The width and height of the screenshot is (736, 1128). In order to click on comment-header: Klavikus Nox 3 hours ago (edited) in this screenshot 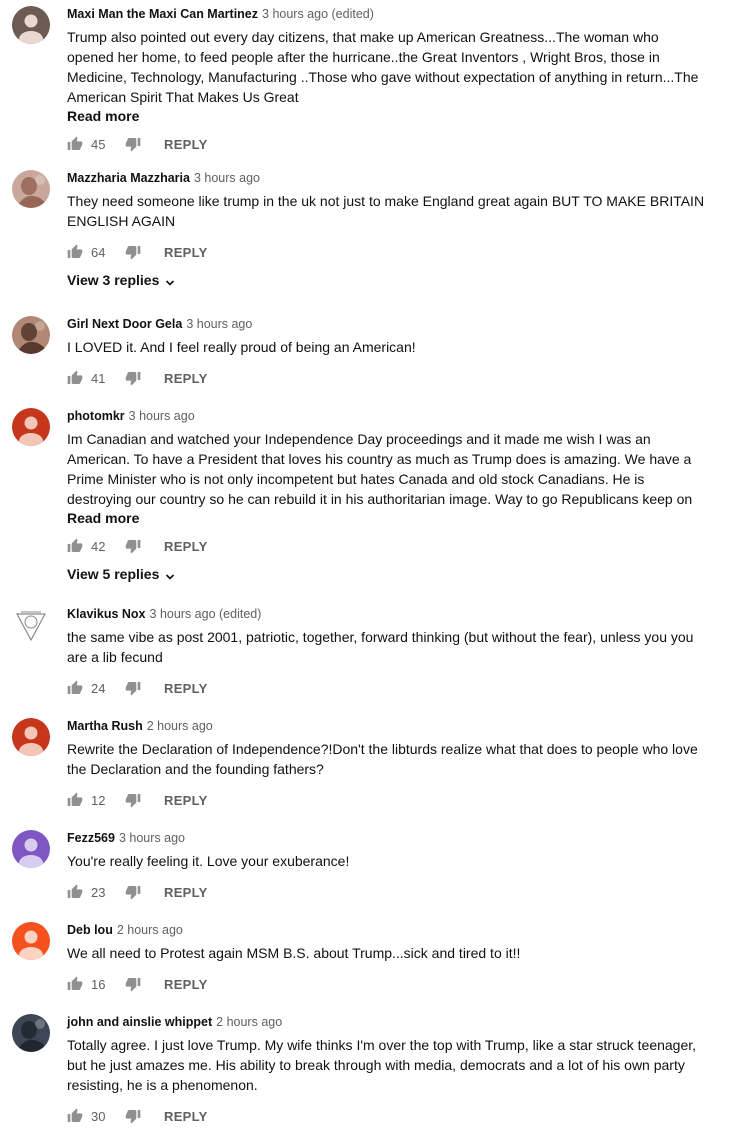, I will do `click(387, 614)`.